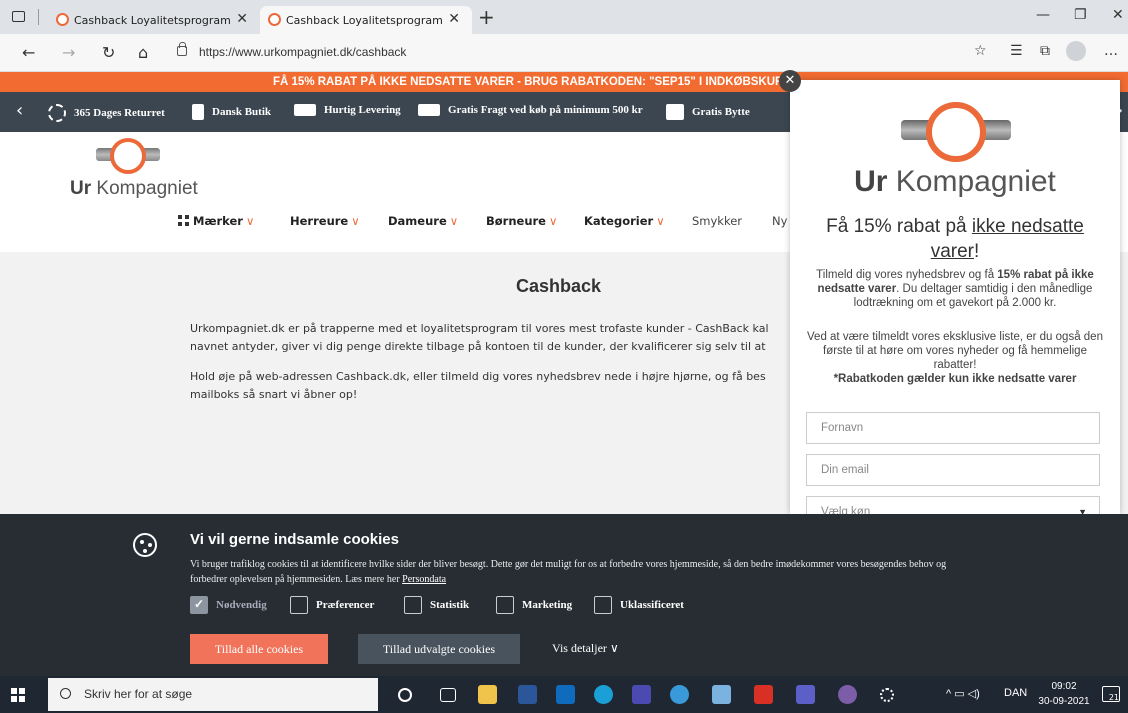 The width and height of the screenshot is (1128, 713). What do you see at coordinates (57, 113) in the screenshot?
I see `return-icon` at bounding box center [57, 113].